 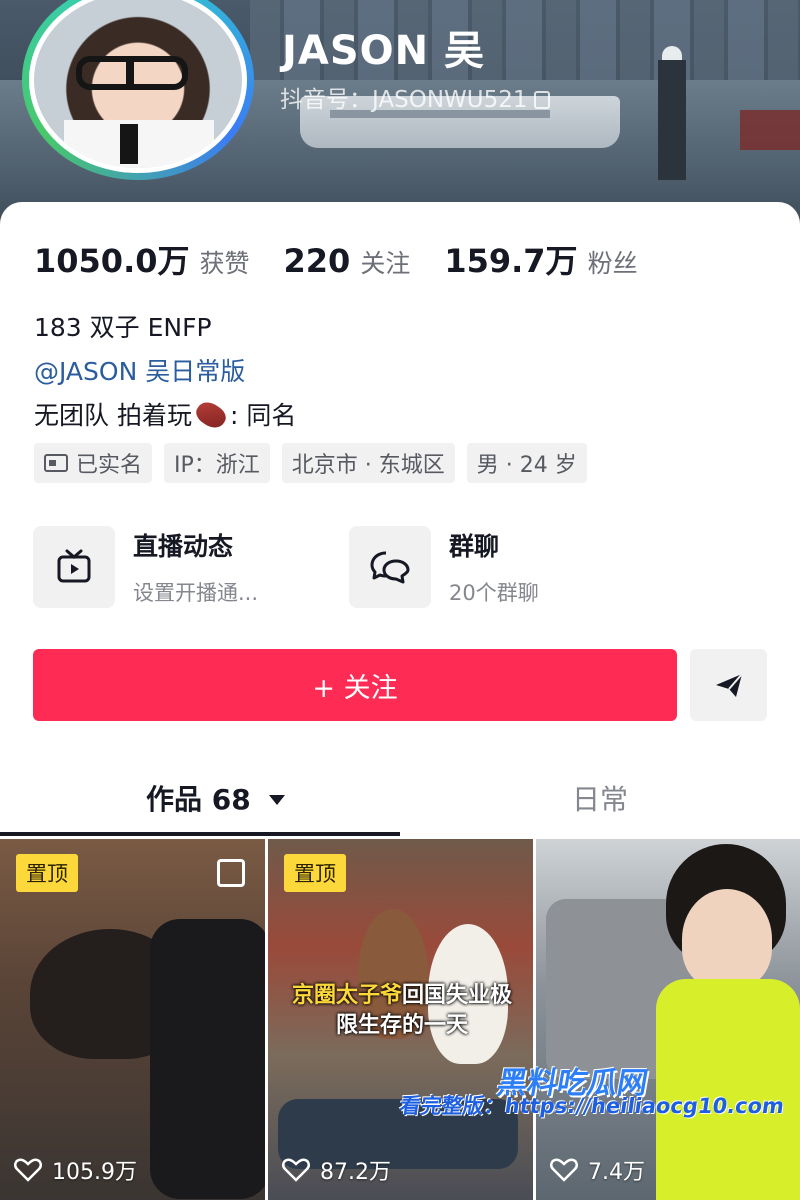 I want to click on watermark-url: 看完整版：https://heiliaocg10.com, so click(x=592, y=1106).